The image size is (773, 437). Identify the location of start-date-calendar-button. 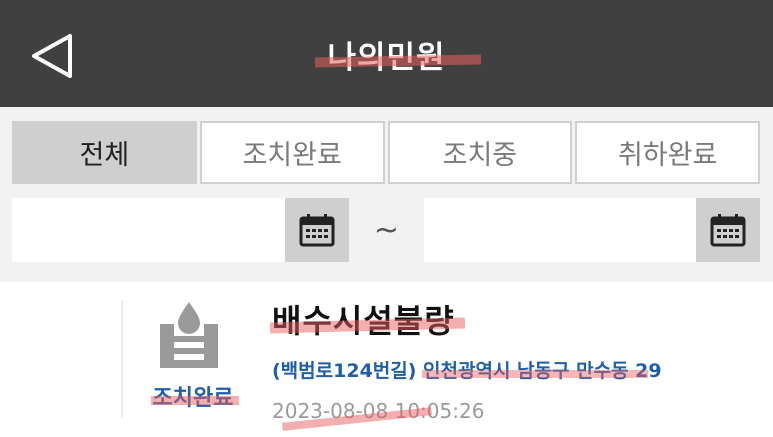
(317, 230).